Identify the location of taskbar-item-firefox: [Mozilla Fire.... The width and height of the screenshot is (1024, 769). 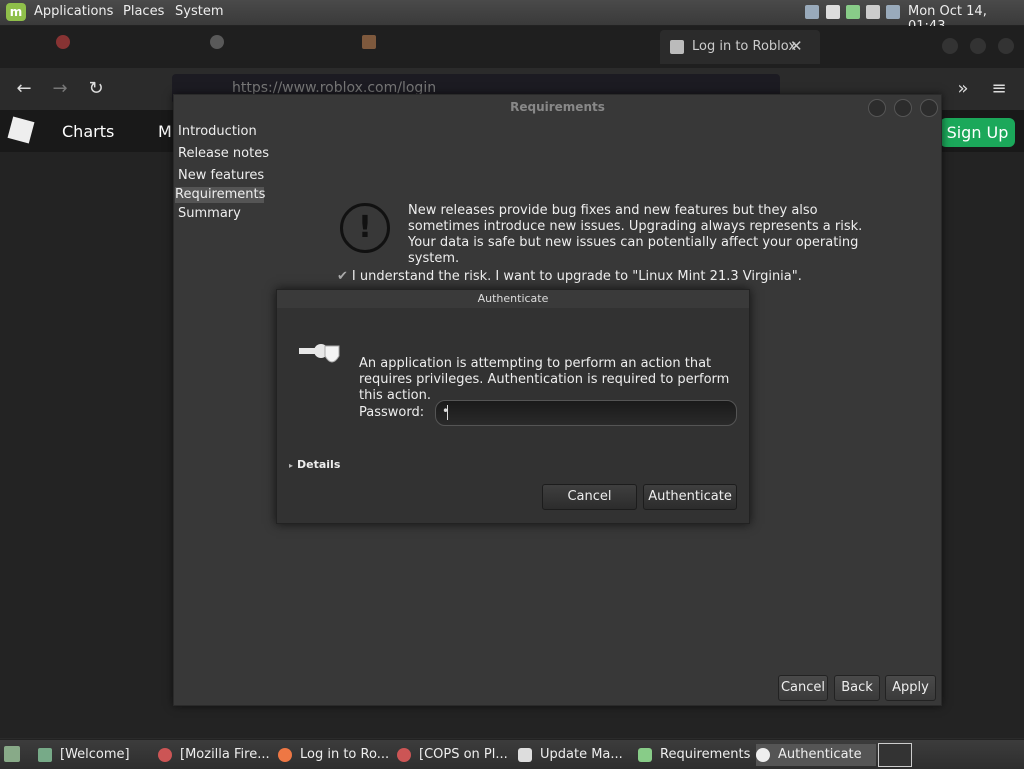
(214, 755).